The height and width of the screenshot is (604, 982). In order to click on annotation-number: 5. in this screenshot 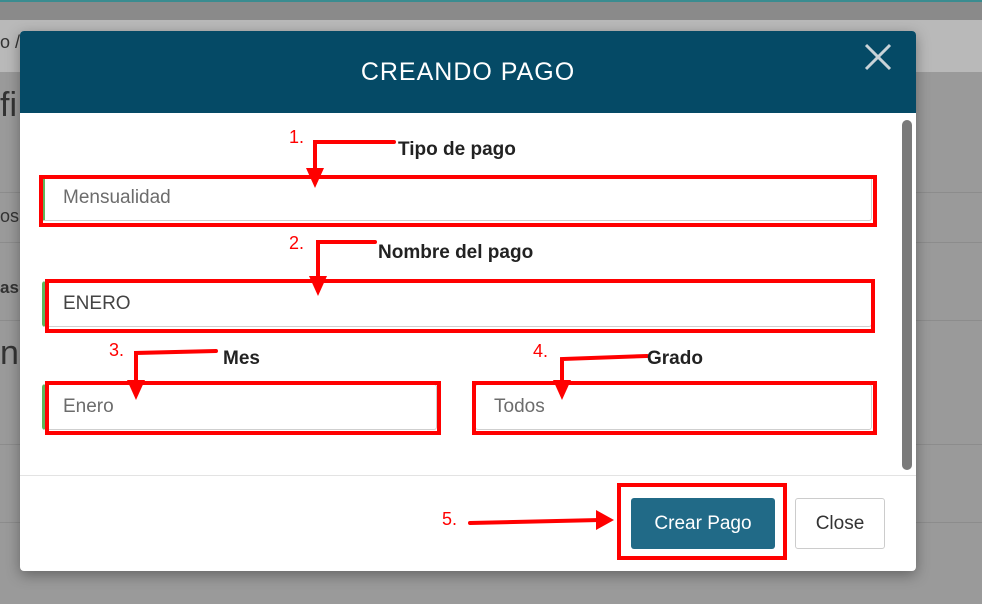, I will do `click(450, 519)`.